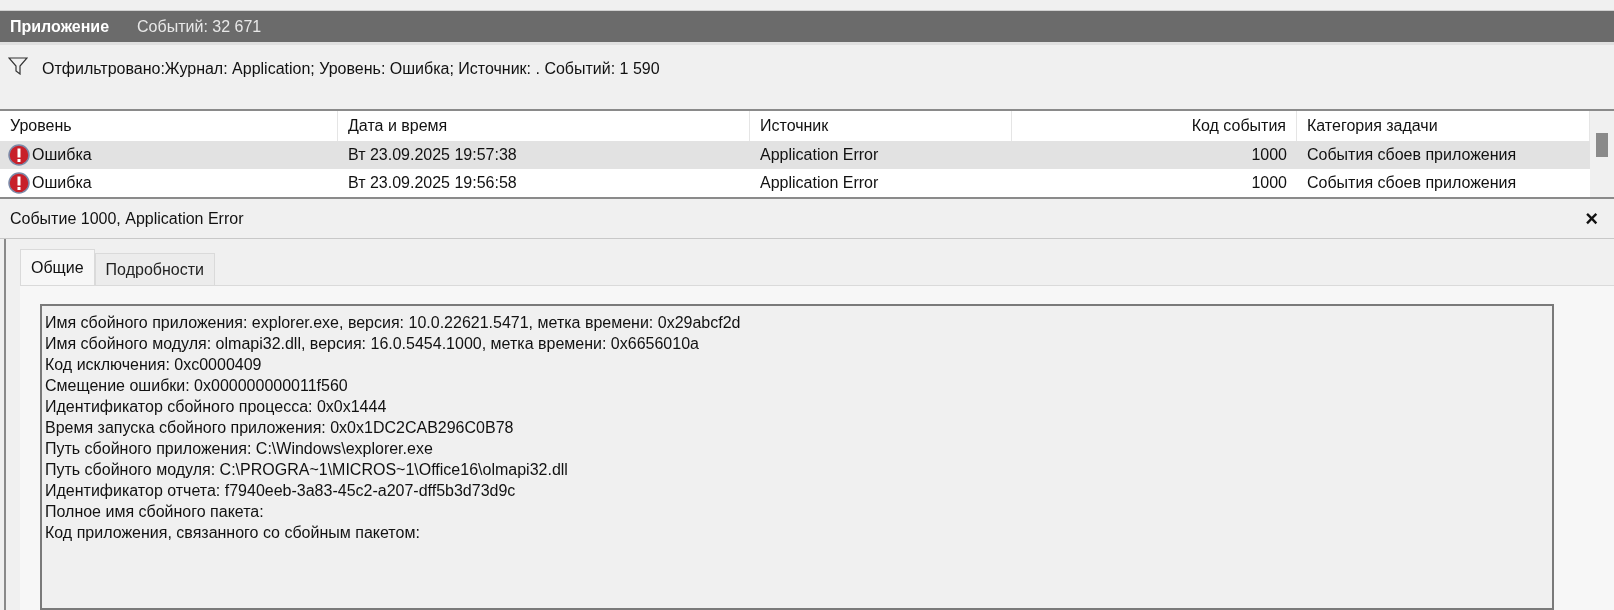 This screenshot has height=610, width=1614. Describe the element at coordinates (199, 26) in the screenshot. I see `event-count: Событий: 32 671` at that location.